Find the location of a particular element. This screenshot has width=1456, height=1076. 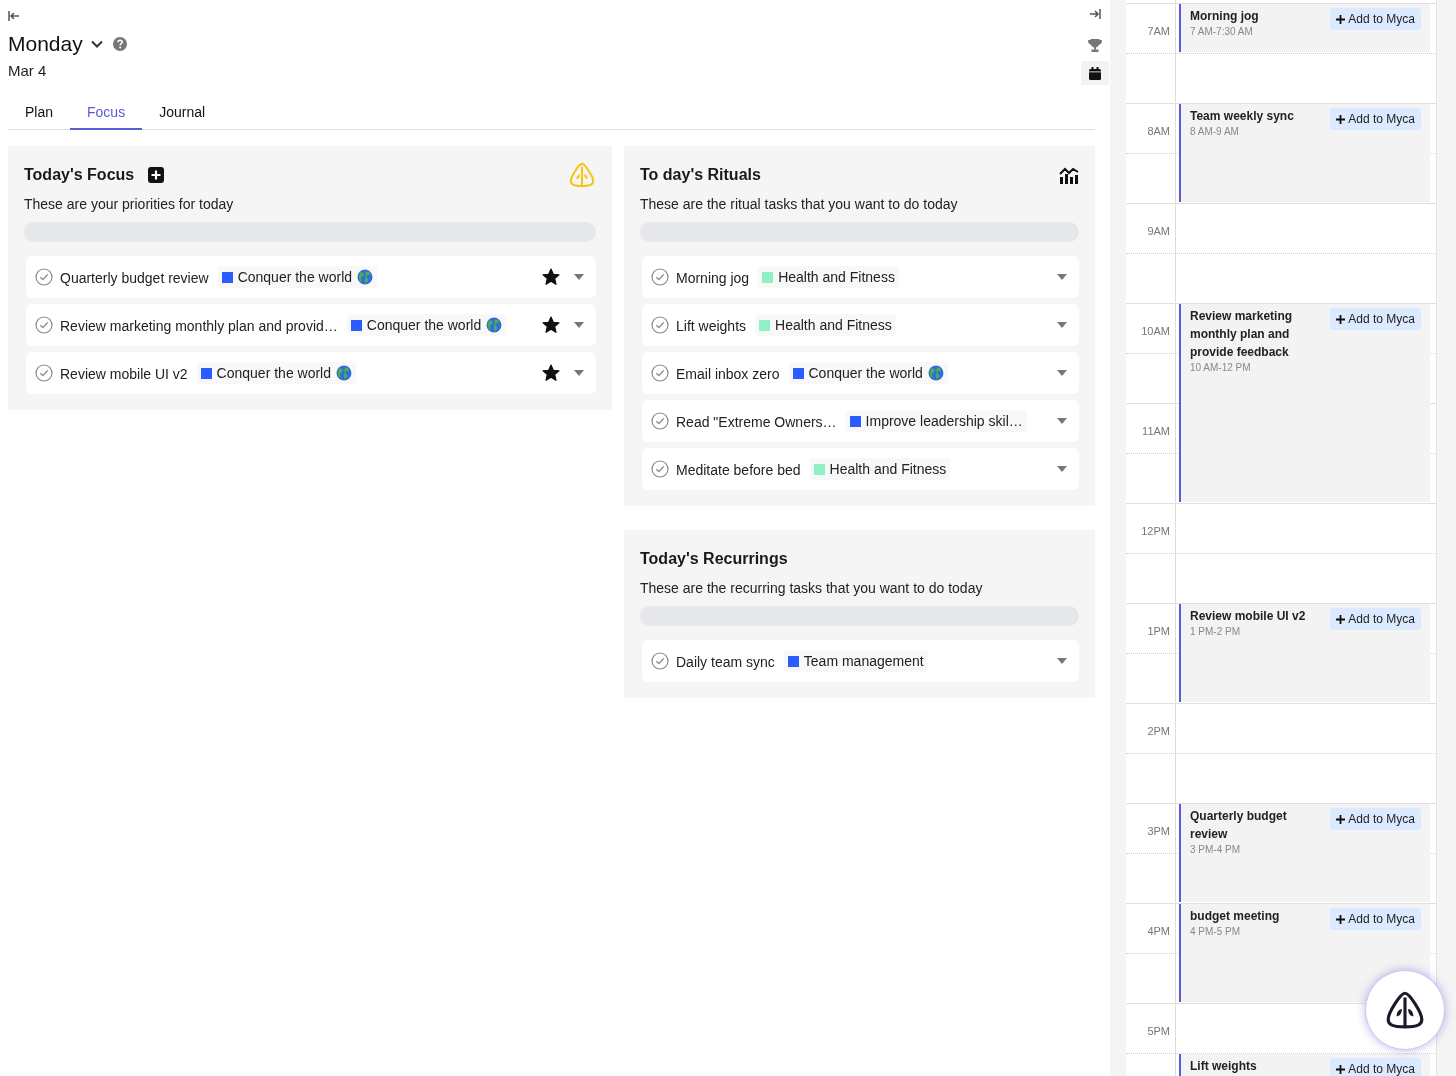

event-title: Lift weights is located at coordinates (1224, 1066).